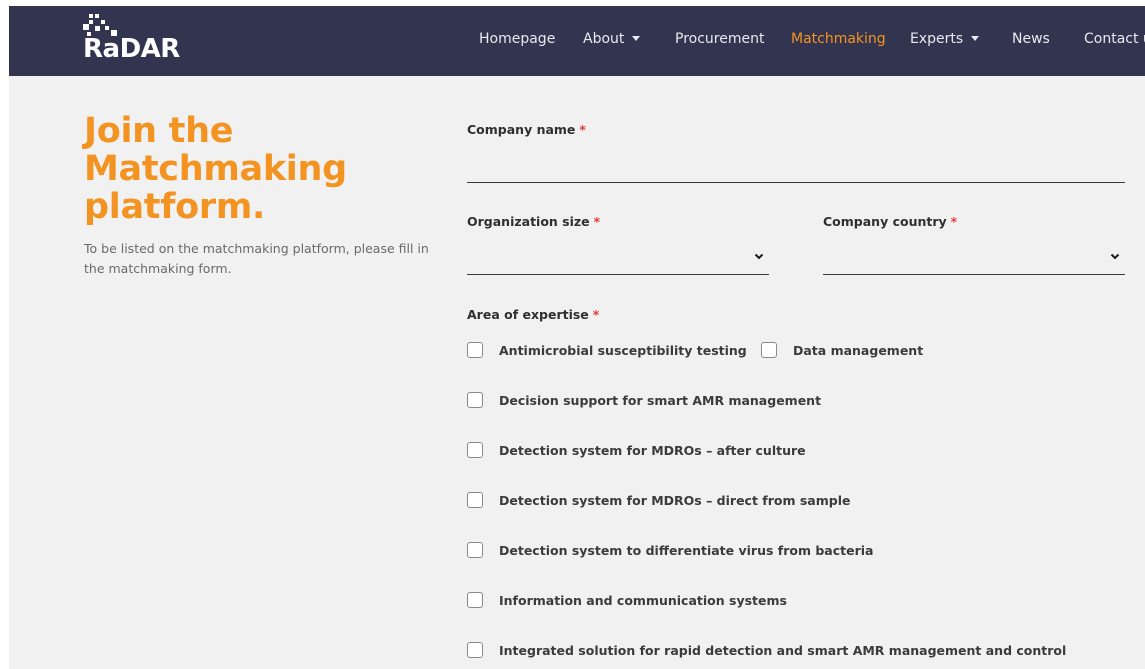 Image resolution: width=1145 pixels, height=669 pixels. I want to click on nav-item-about: About, so click(612, 39).